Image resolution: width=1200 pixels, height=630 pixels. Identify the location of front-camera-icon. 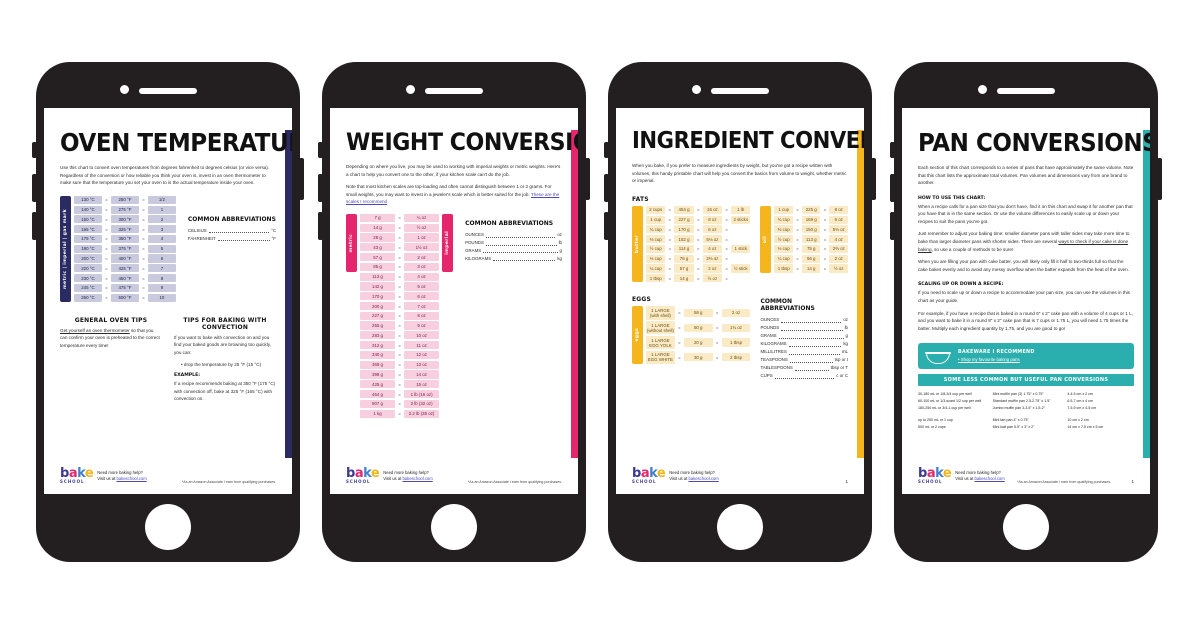
(124, 89).